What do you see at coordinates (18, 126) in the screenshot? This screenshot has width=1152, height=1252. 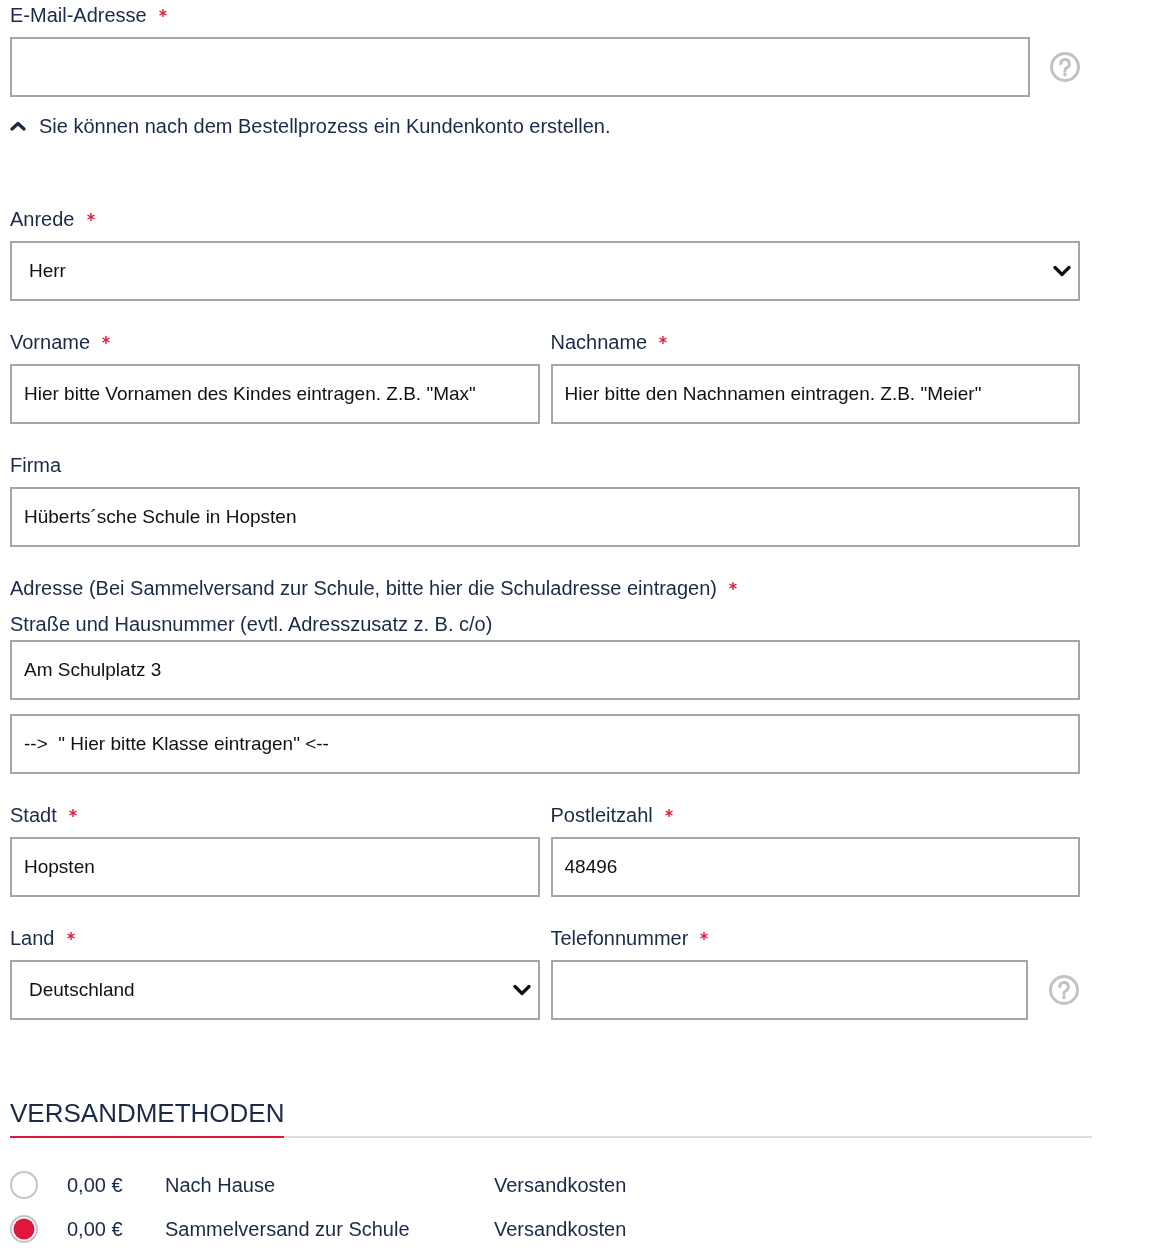 I see `chevron-up-icon` at bounding box center [18, 126].